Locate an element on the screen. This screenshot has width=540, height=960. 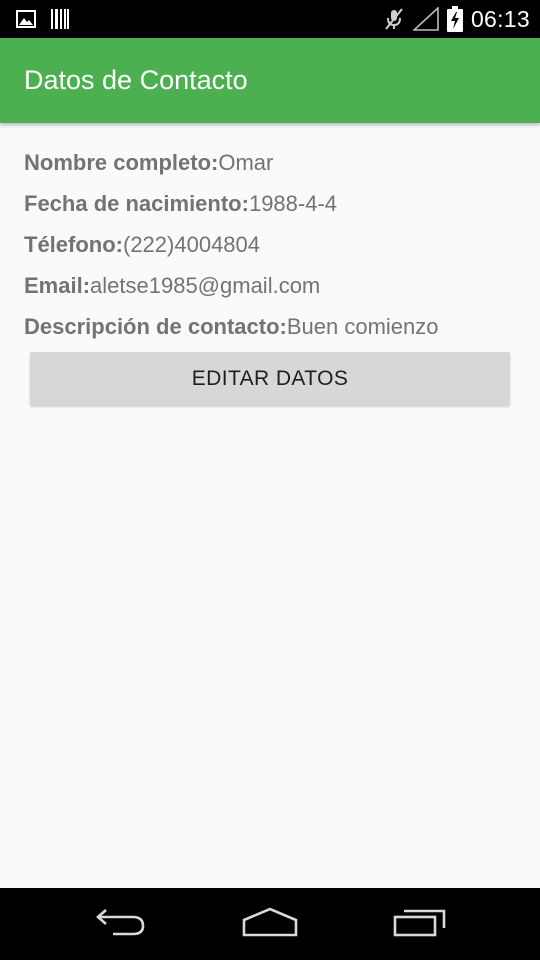
barcode-icon is located at coordinates (60, 19).